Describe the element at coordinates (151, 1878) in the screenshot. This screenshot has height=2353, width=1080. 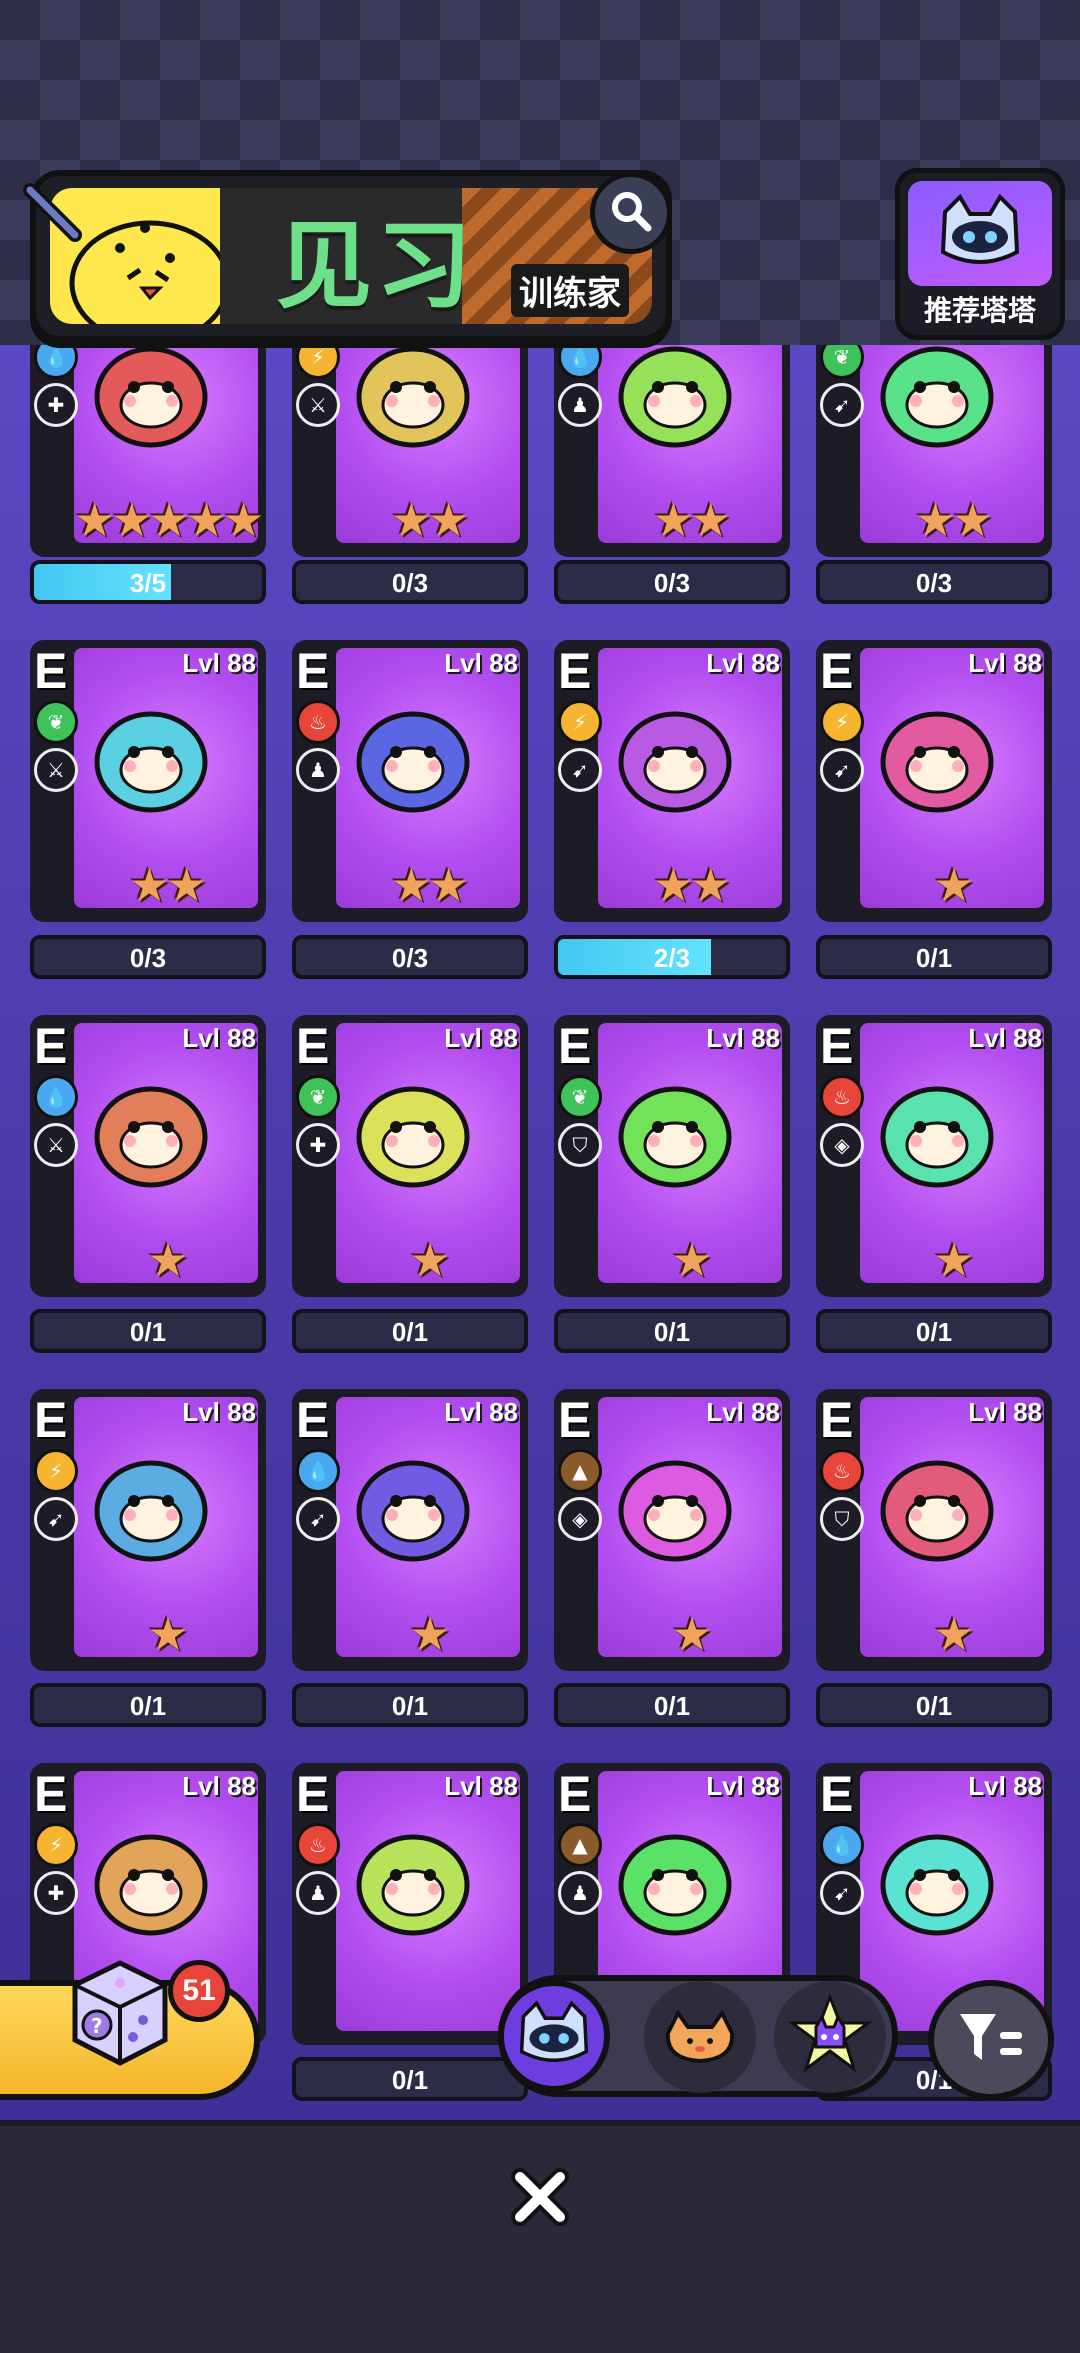
I see `coin-beetle-creature-icon` at that location.